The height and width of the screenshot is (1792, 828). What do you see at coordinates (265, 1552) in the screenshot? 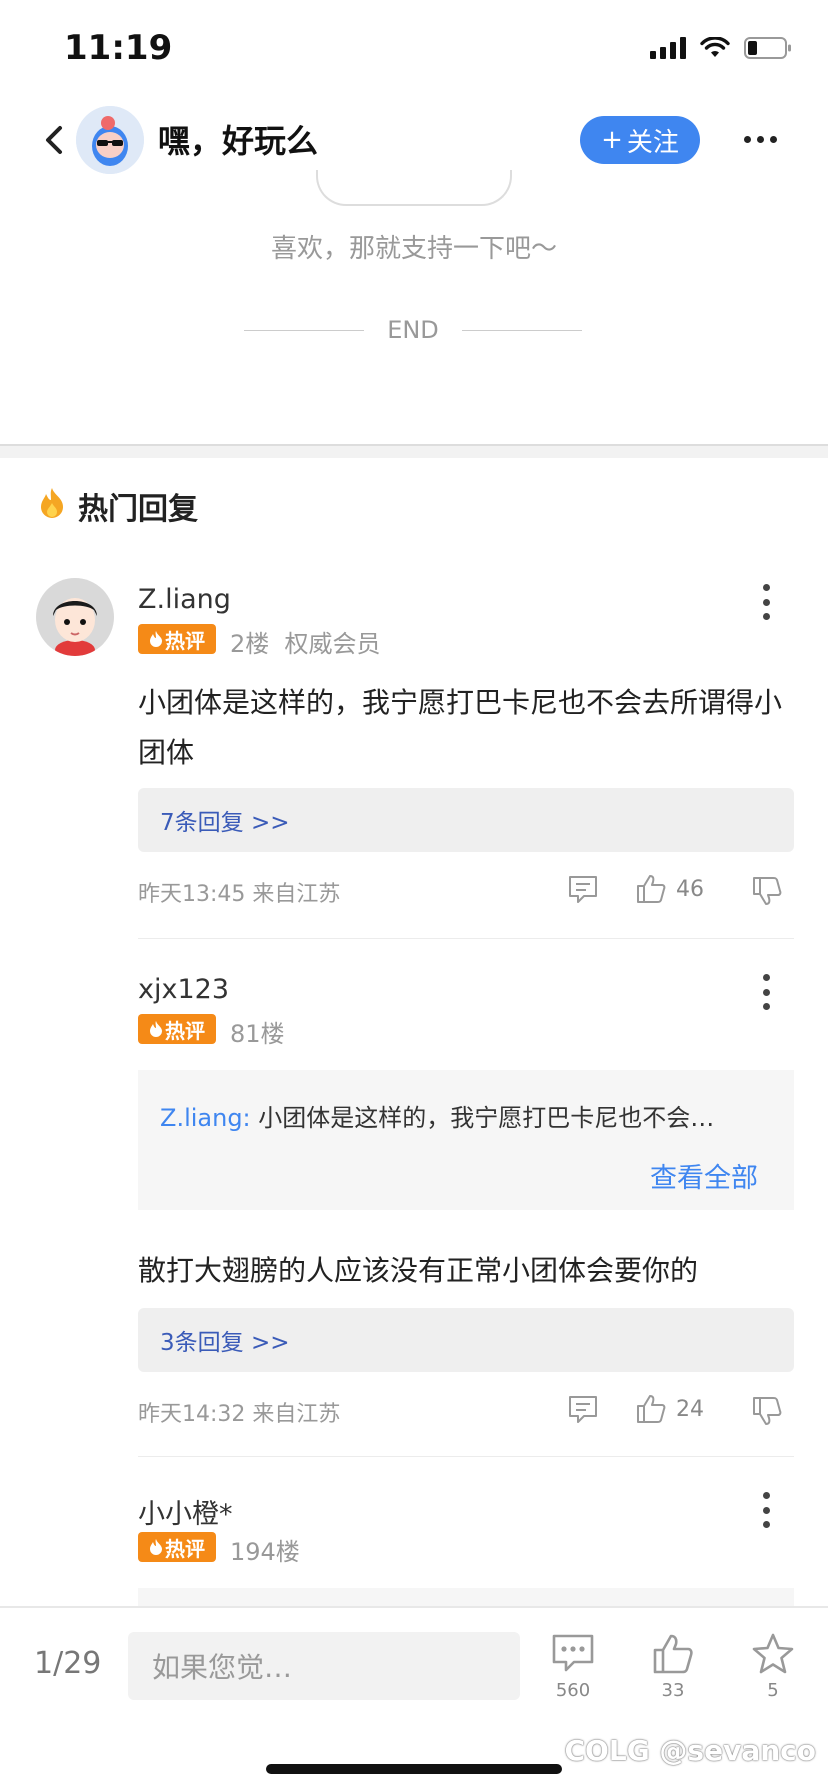
I see `comment-floor: 194楼` at bounding box center [265, 1552].